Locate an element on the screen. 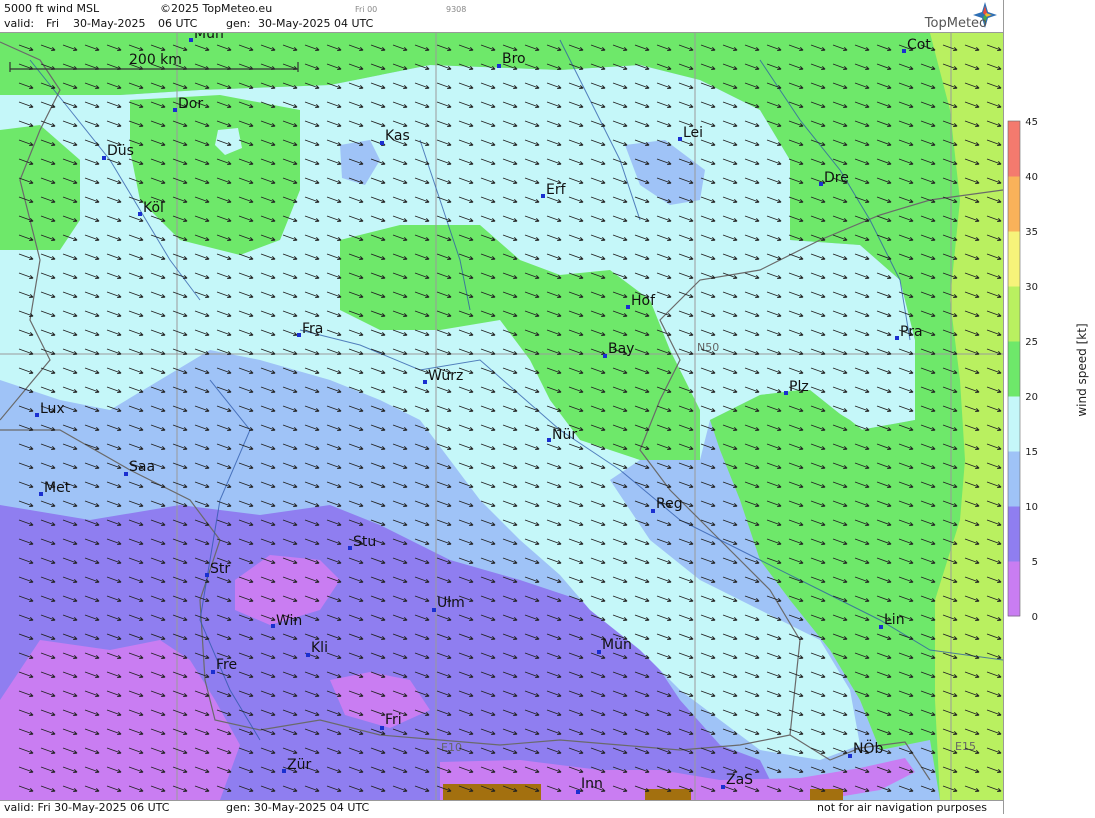 The width and height of the screenshot is (1095, 818). city-mun-south: Mün is located at coordinates (614, 645).